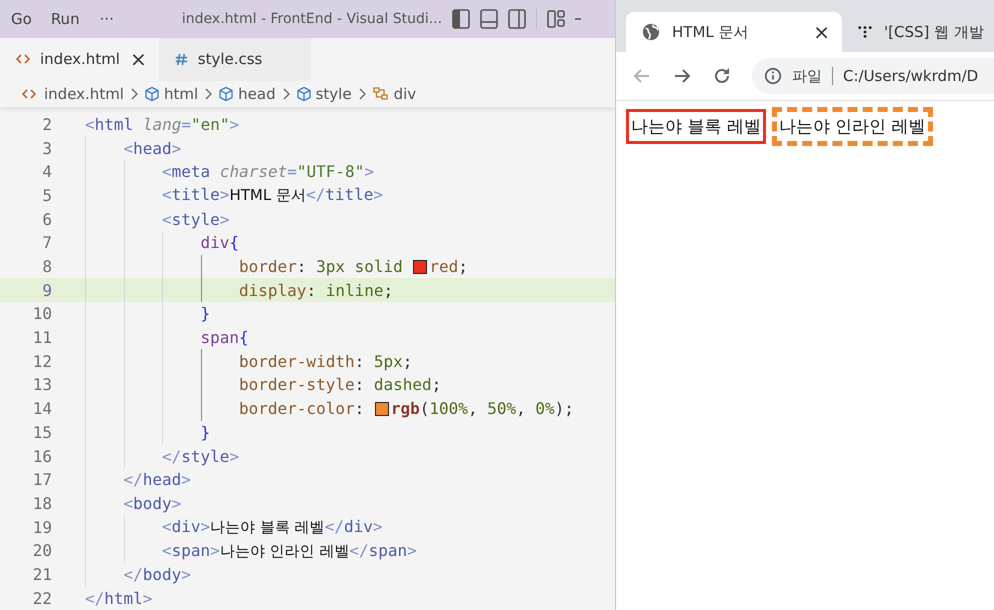 This screenshot has height=610, width=994. What do you see at coordinates (42, 361) in the screenshot?
I see `line-number: 12` at bounding box center [42, 361].